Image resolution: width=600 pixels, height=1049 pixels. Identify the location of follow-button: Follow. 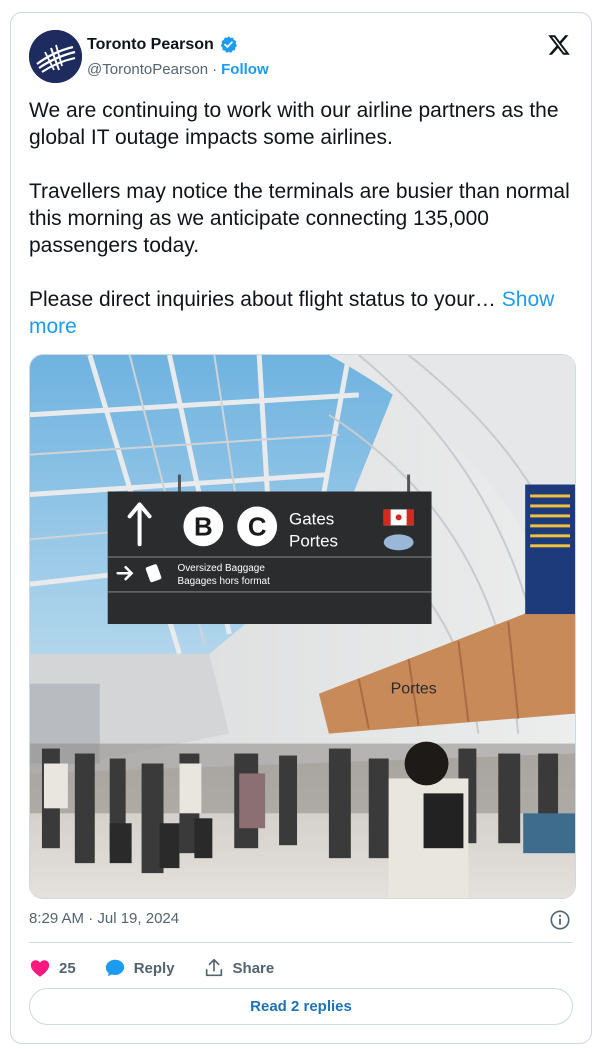
(245, 69).